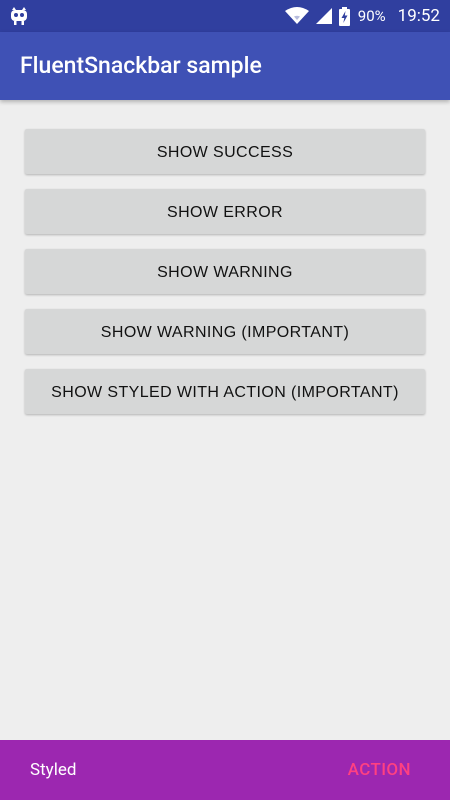  What do you see at coordinates (53, 770) in the screenshot?
I see `snackbar-message: Styled` at bounding box center [53, 770].